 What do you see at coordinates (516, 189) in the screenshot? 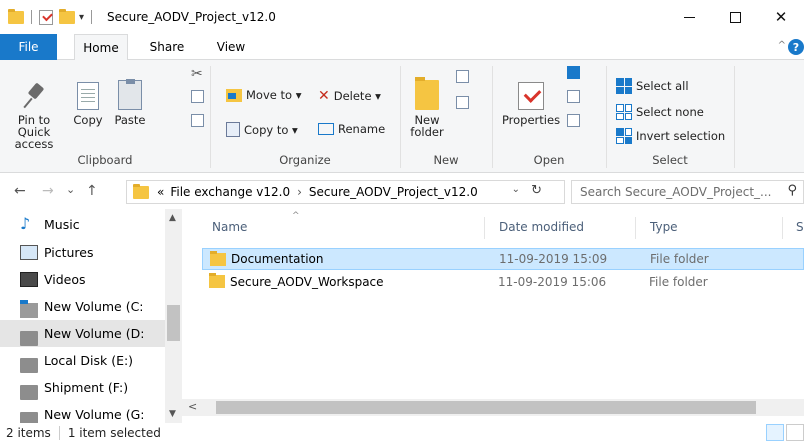
I see `address-dropdown-icon: ⌄` at bounding box center [516, 189].